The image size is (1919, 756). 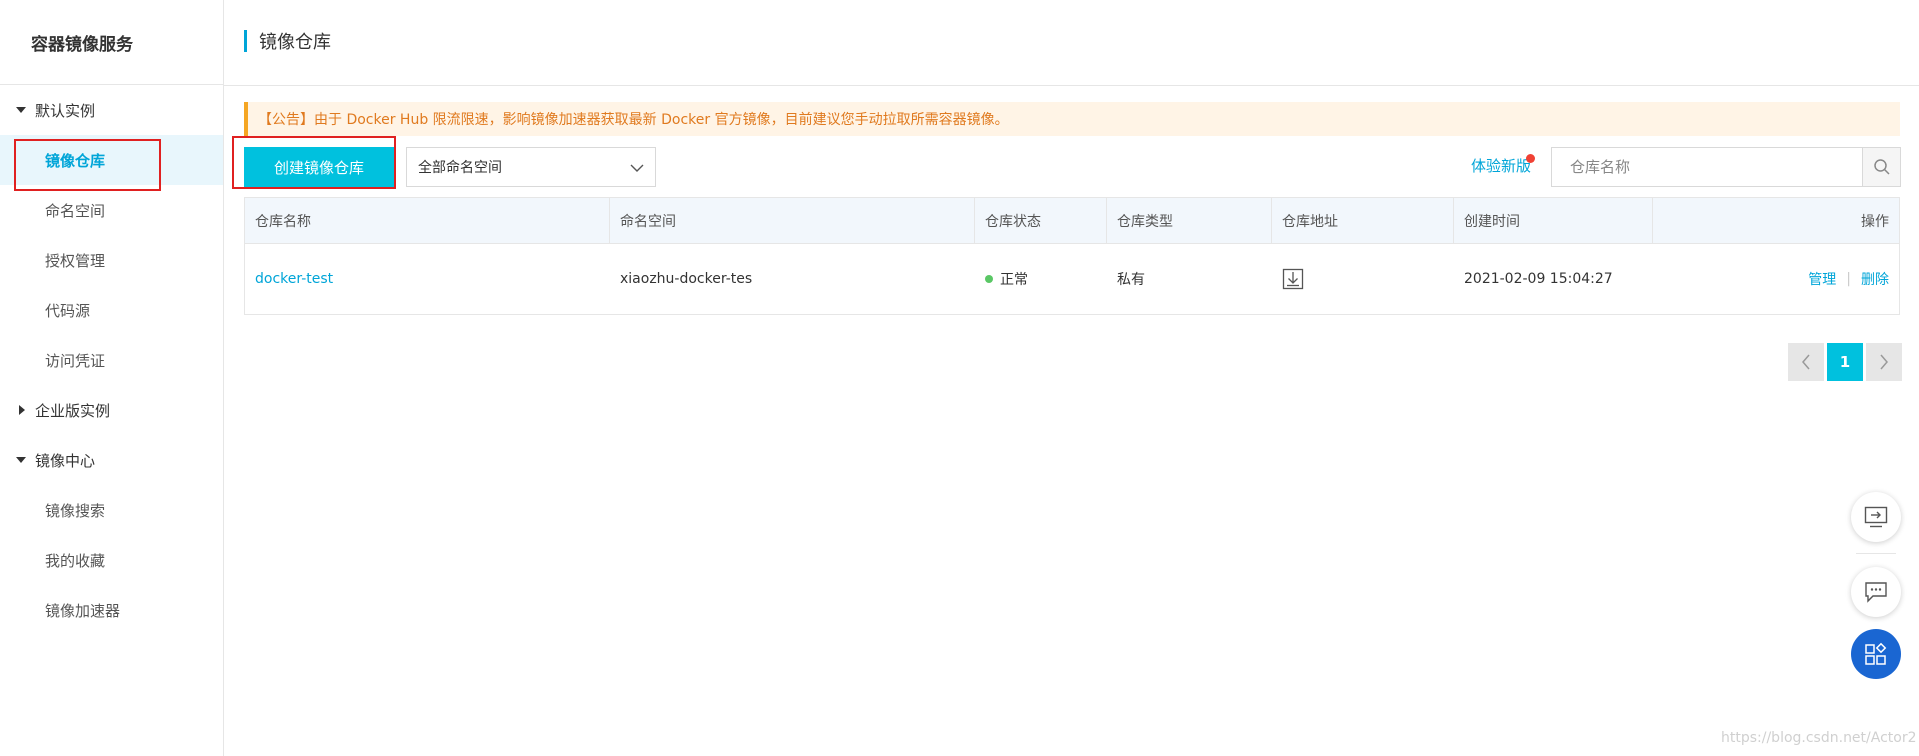 What do you see at coordinates (1875, 222) in the screenshot?
I see `col-header-actions: 操作` at bounding box center [1875, 222].